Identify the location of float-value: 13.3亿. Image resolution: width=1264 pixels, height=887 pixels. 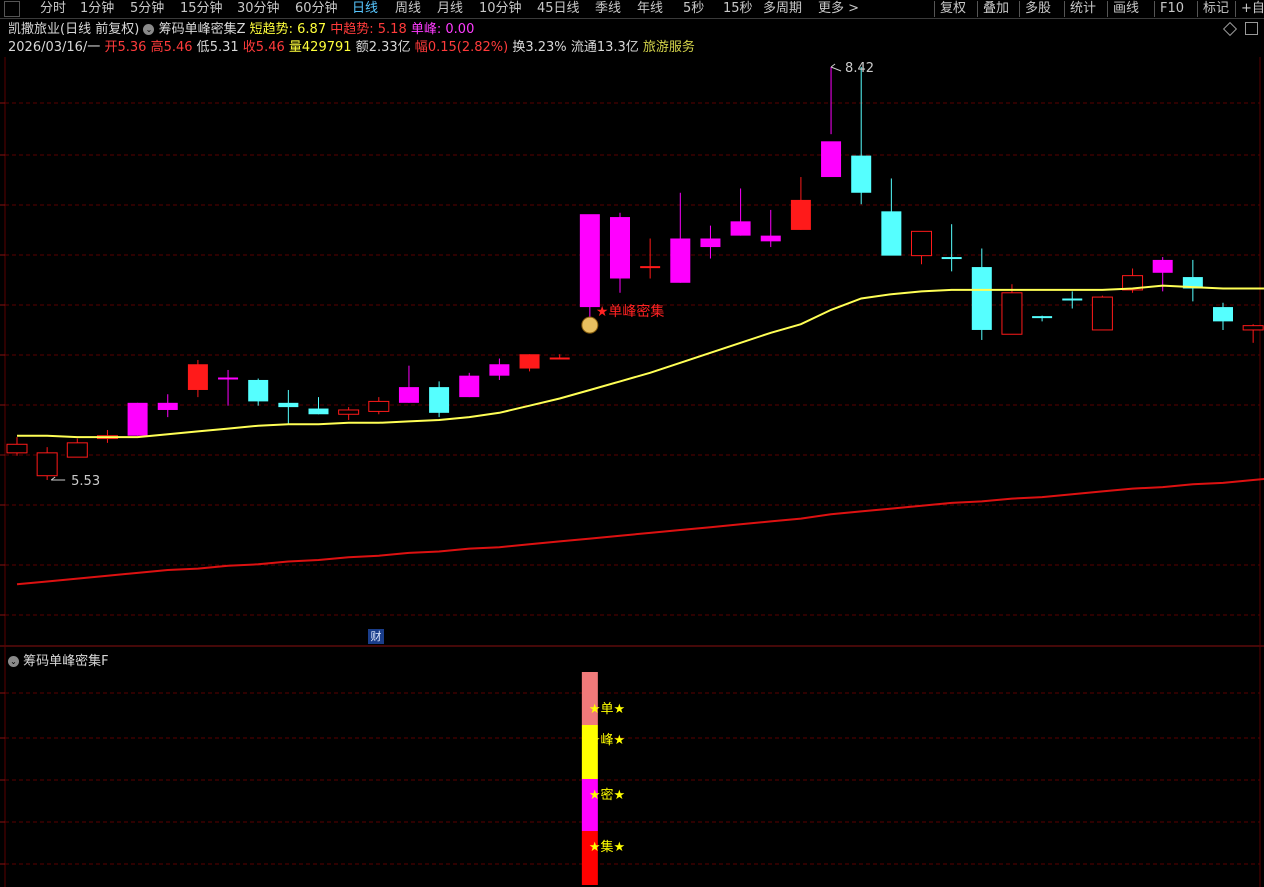
(617, 47).